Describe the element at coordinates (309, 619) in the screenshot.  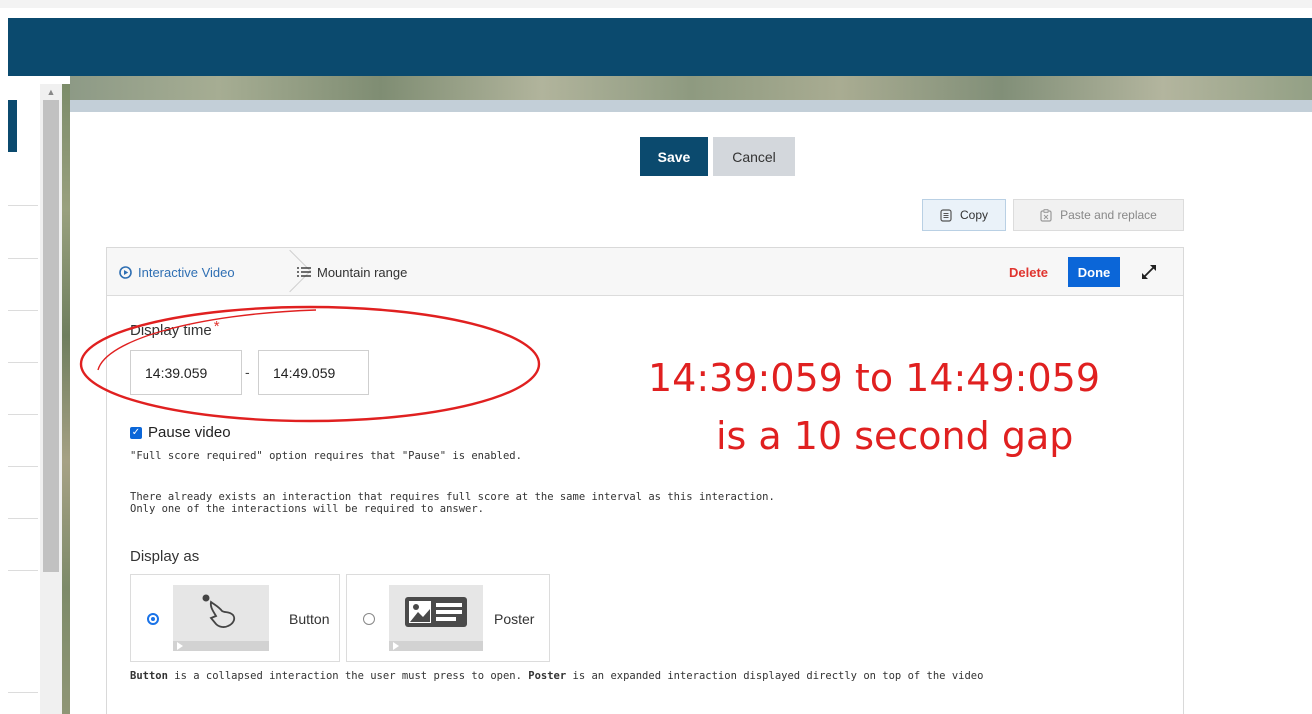
I see `button-option-label: Button` at that location.